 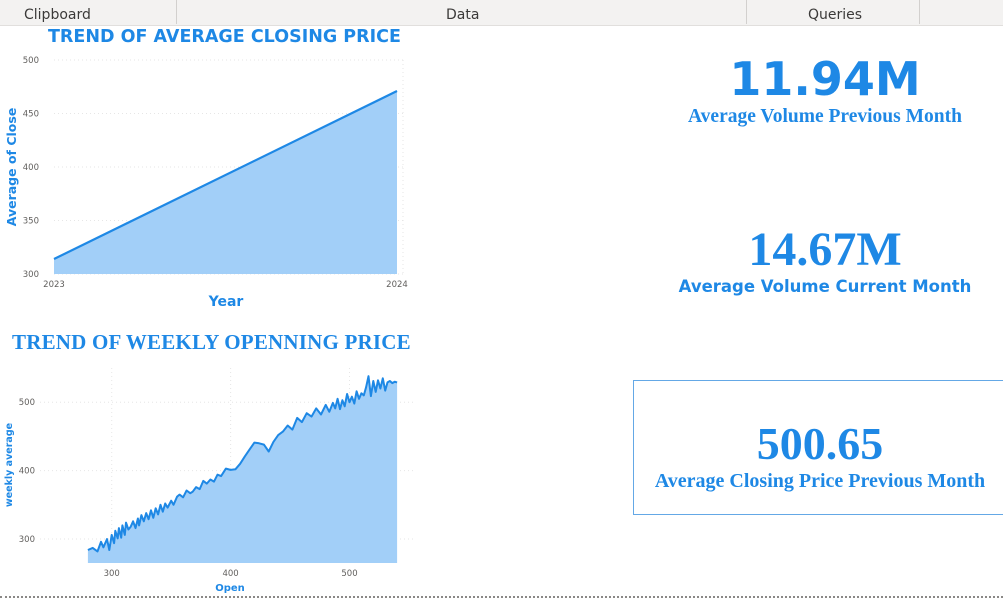 I want to click on x-axis-label: Open, so click(x=230, y=588).